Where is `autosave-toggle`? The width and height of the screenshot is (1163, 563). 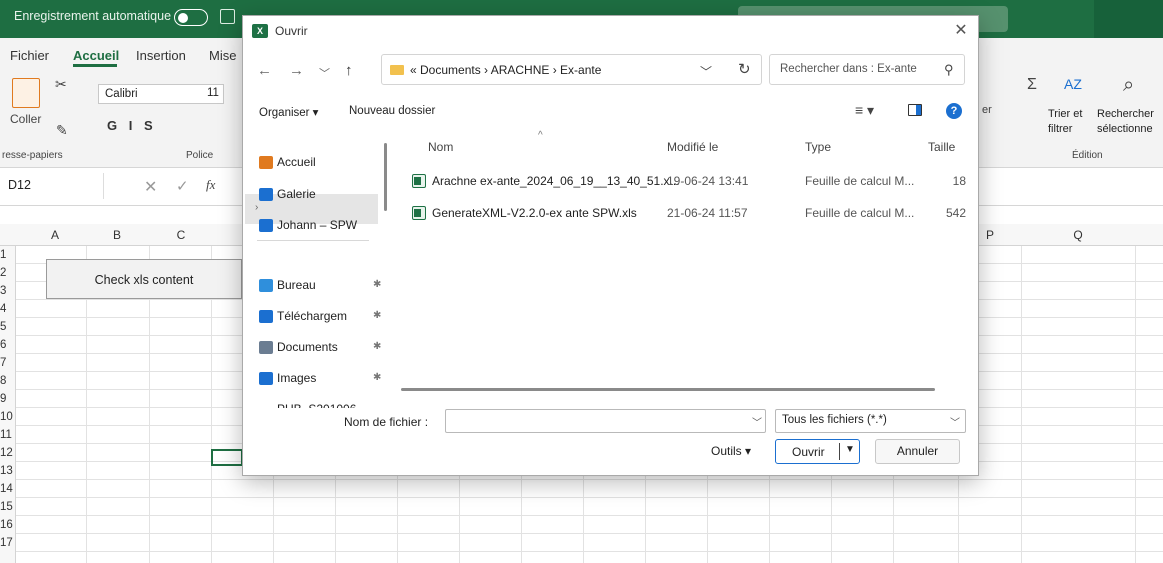
autosave-toggle is located at coordinates (191, 17).